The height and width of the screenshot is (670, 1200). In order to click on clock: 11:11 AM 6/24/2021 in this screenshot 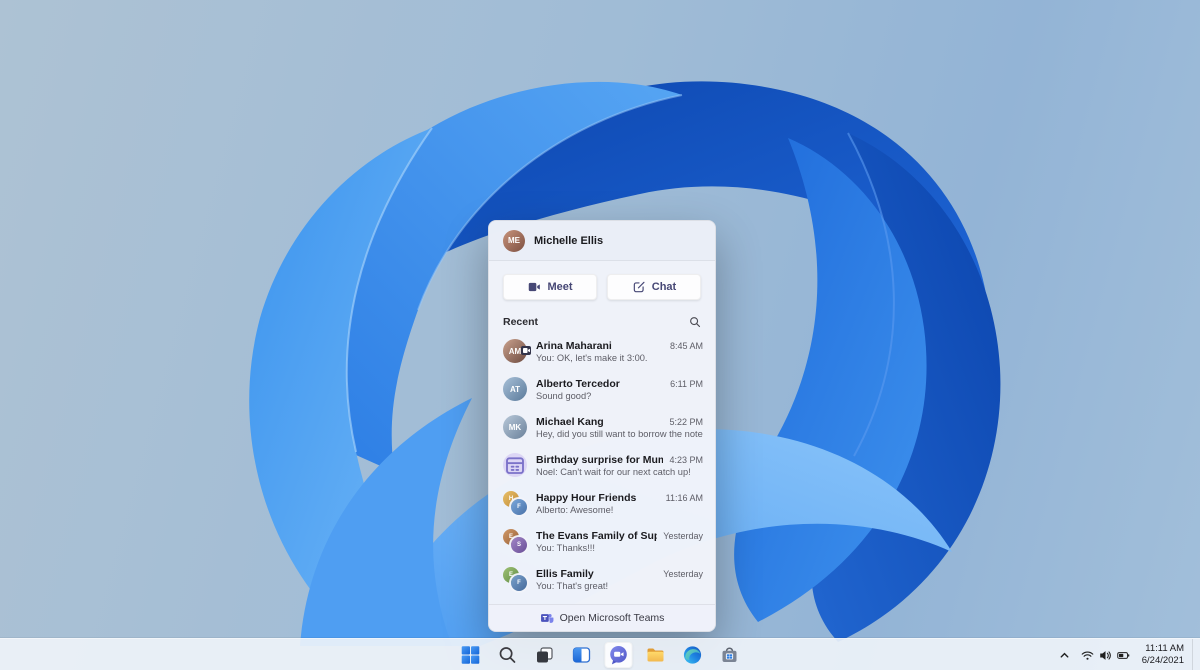, I will do `click(1163, 655)`.